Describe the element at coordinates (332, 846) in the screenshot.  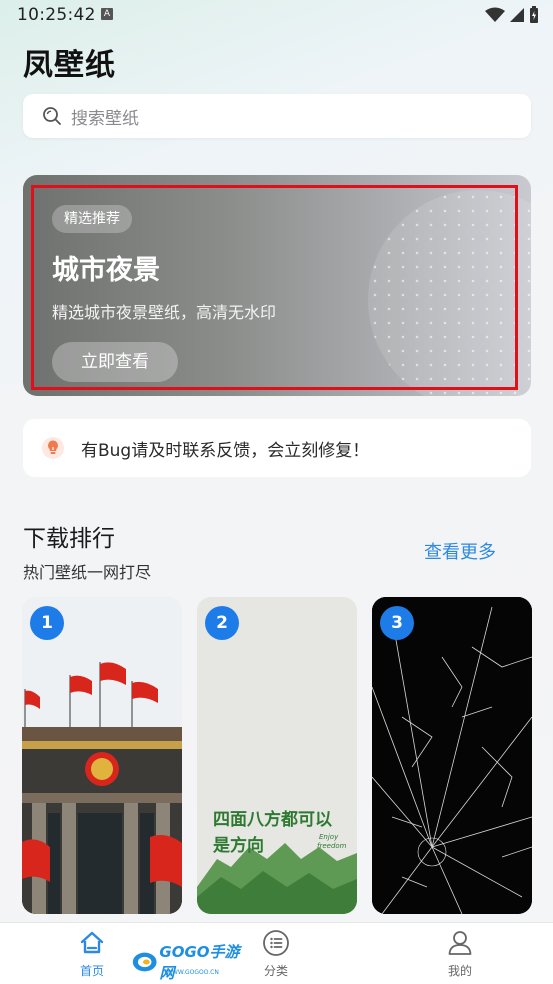
I see `card2-text-small-2: freedom` at that location.